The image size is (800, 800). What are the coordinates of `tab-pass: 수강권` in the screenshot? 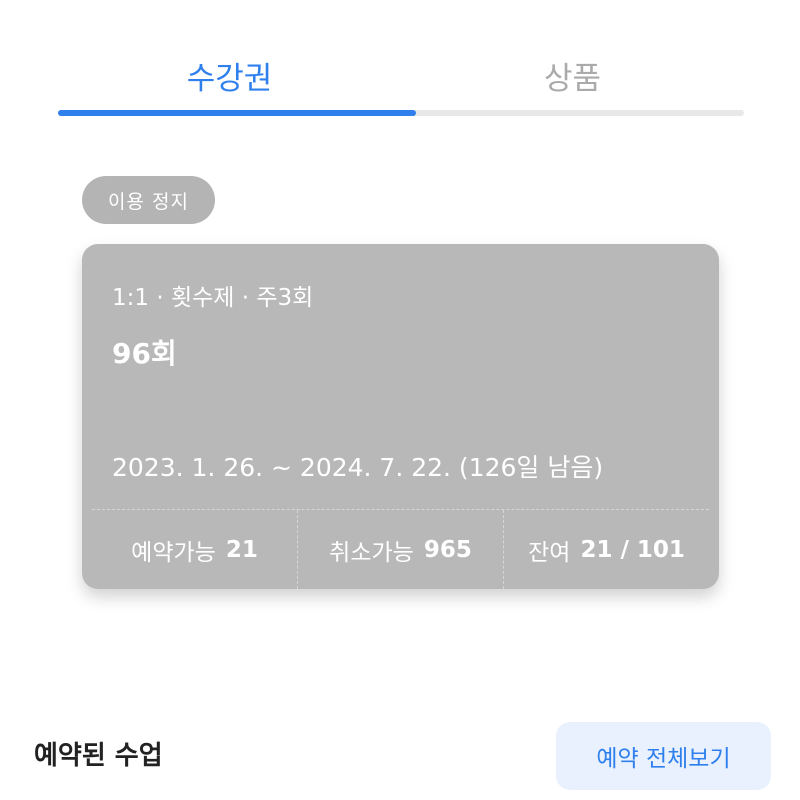 It's located at (229, 75).